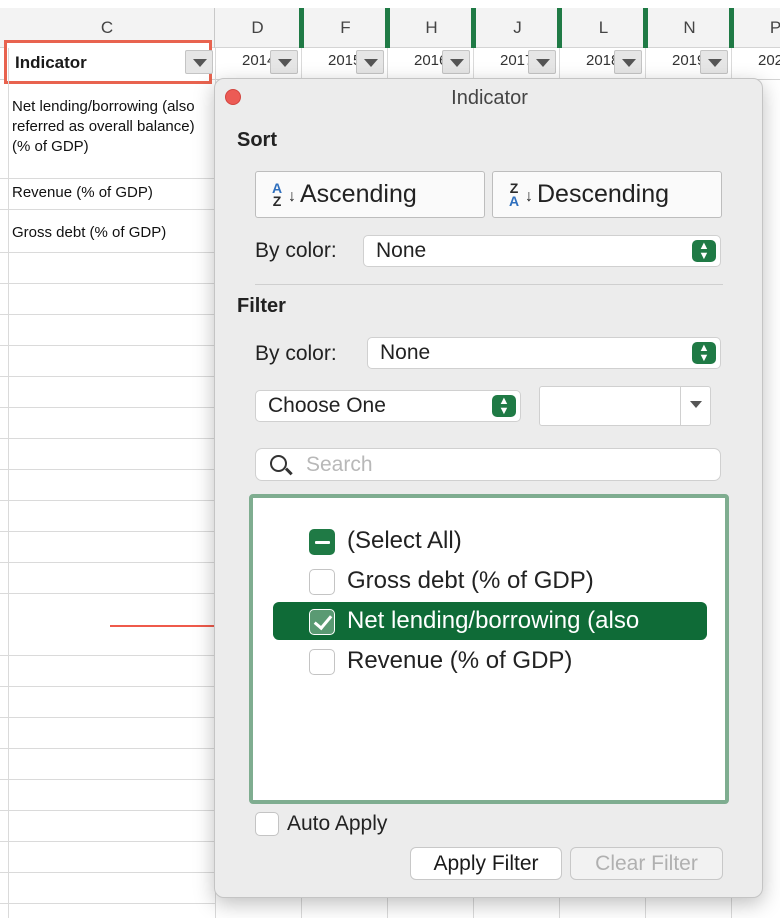 The width and height of the screenshot is (780, 918). I want to click on year-cell: 2015, so click(342, 60).